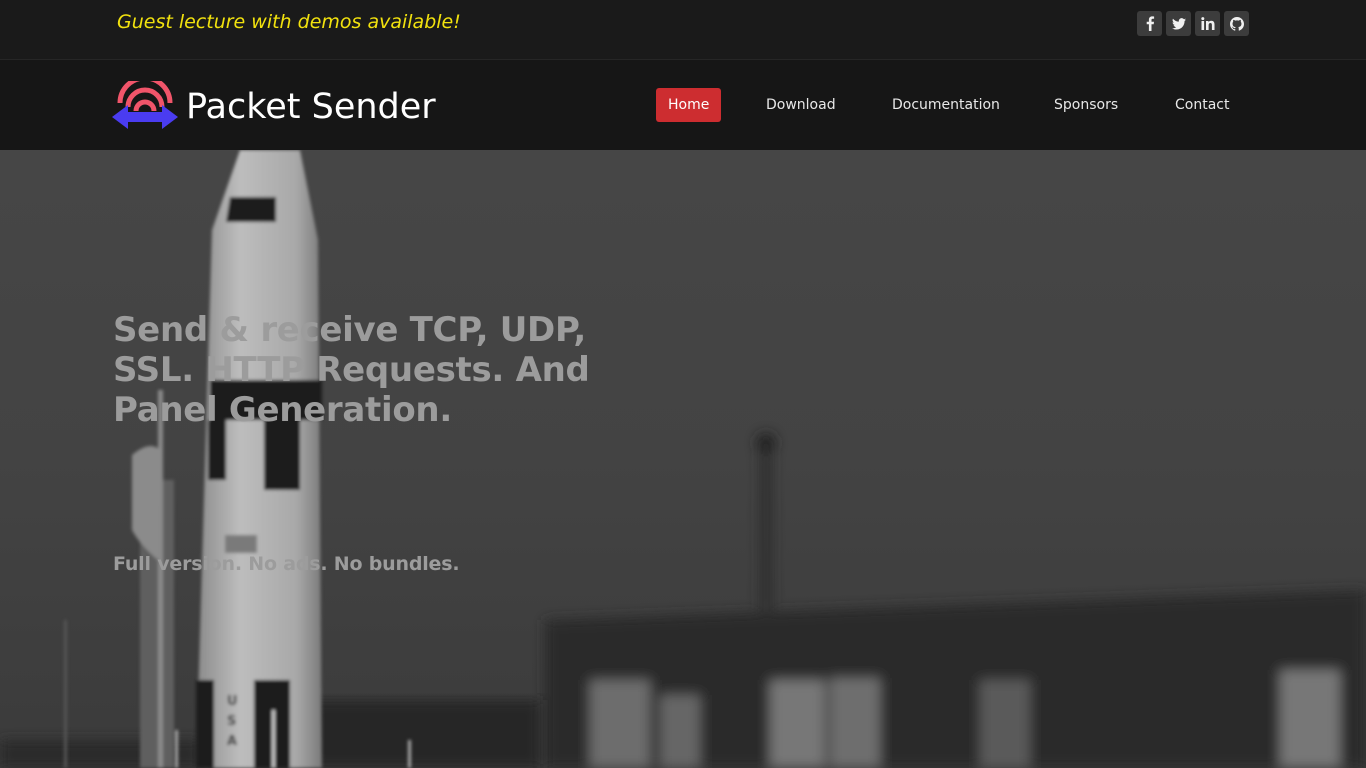  What do you see at coordinates (801, 105) in the screenshot?
I see `nav-download: Download` at bounding box center [801, 105].